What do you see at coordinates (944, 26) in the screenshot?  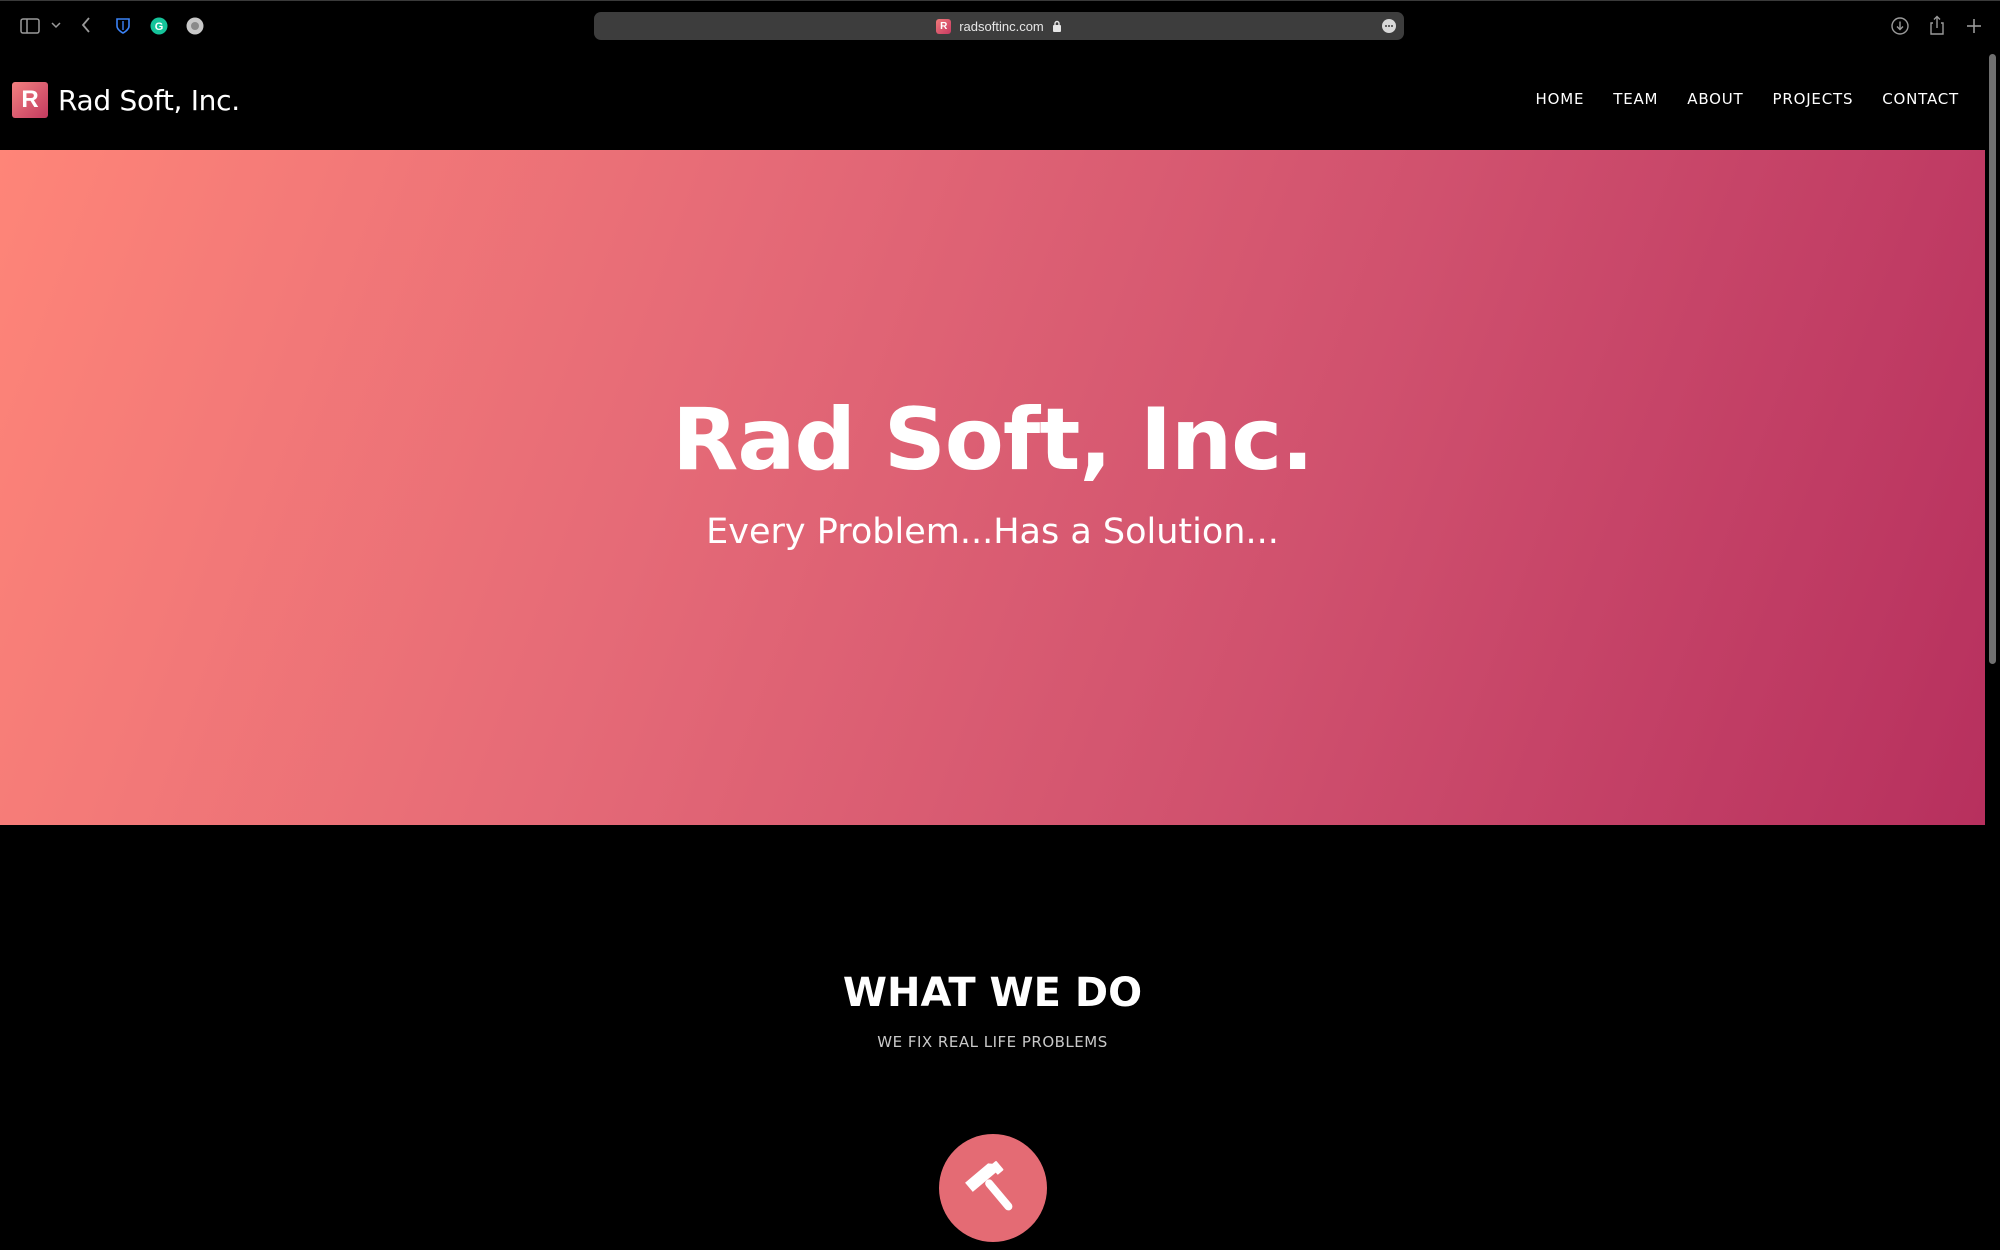 I see `site-favicon: R` at bounding box center [944, 26].